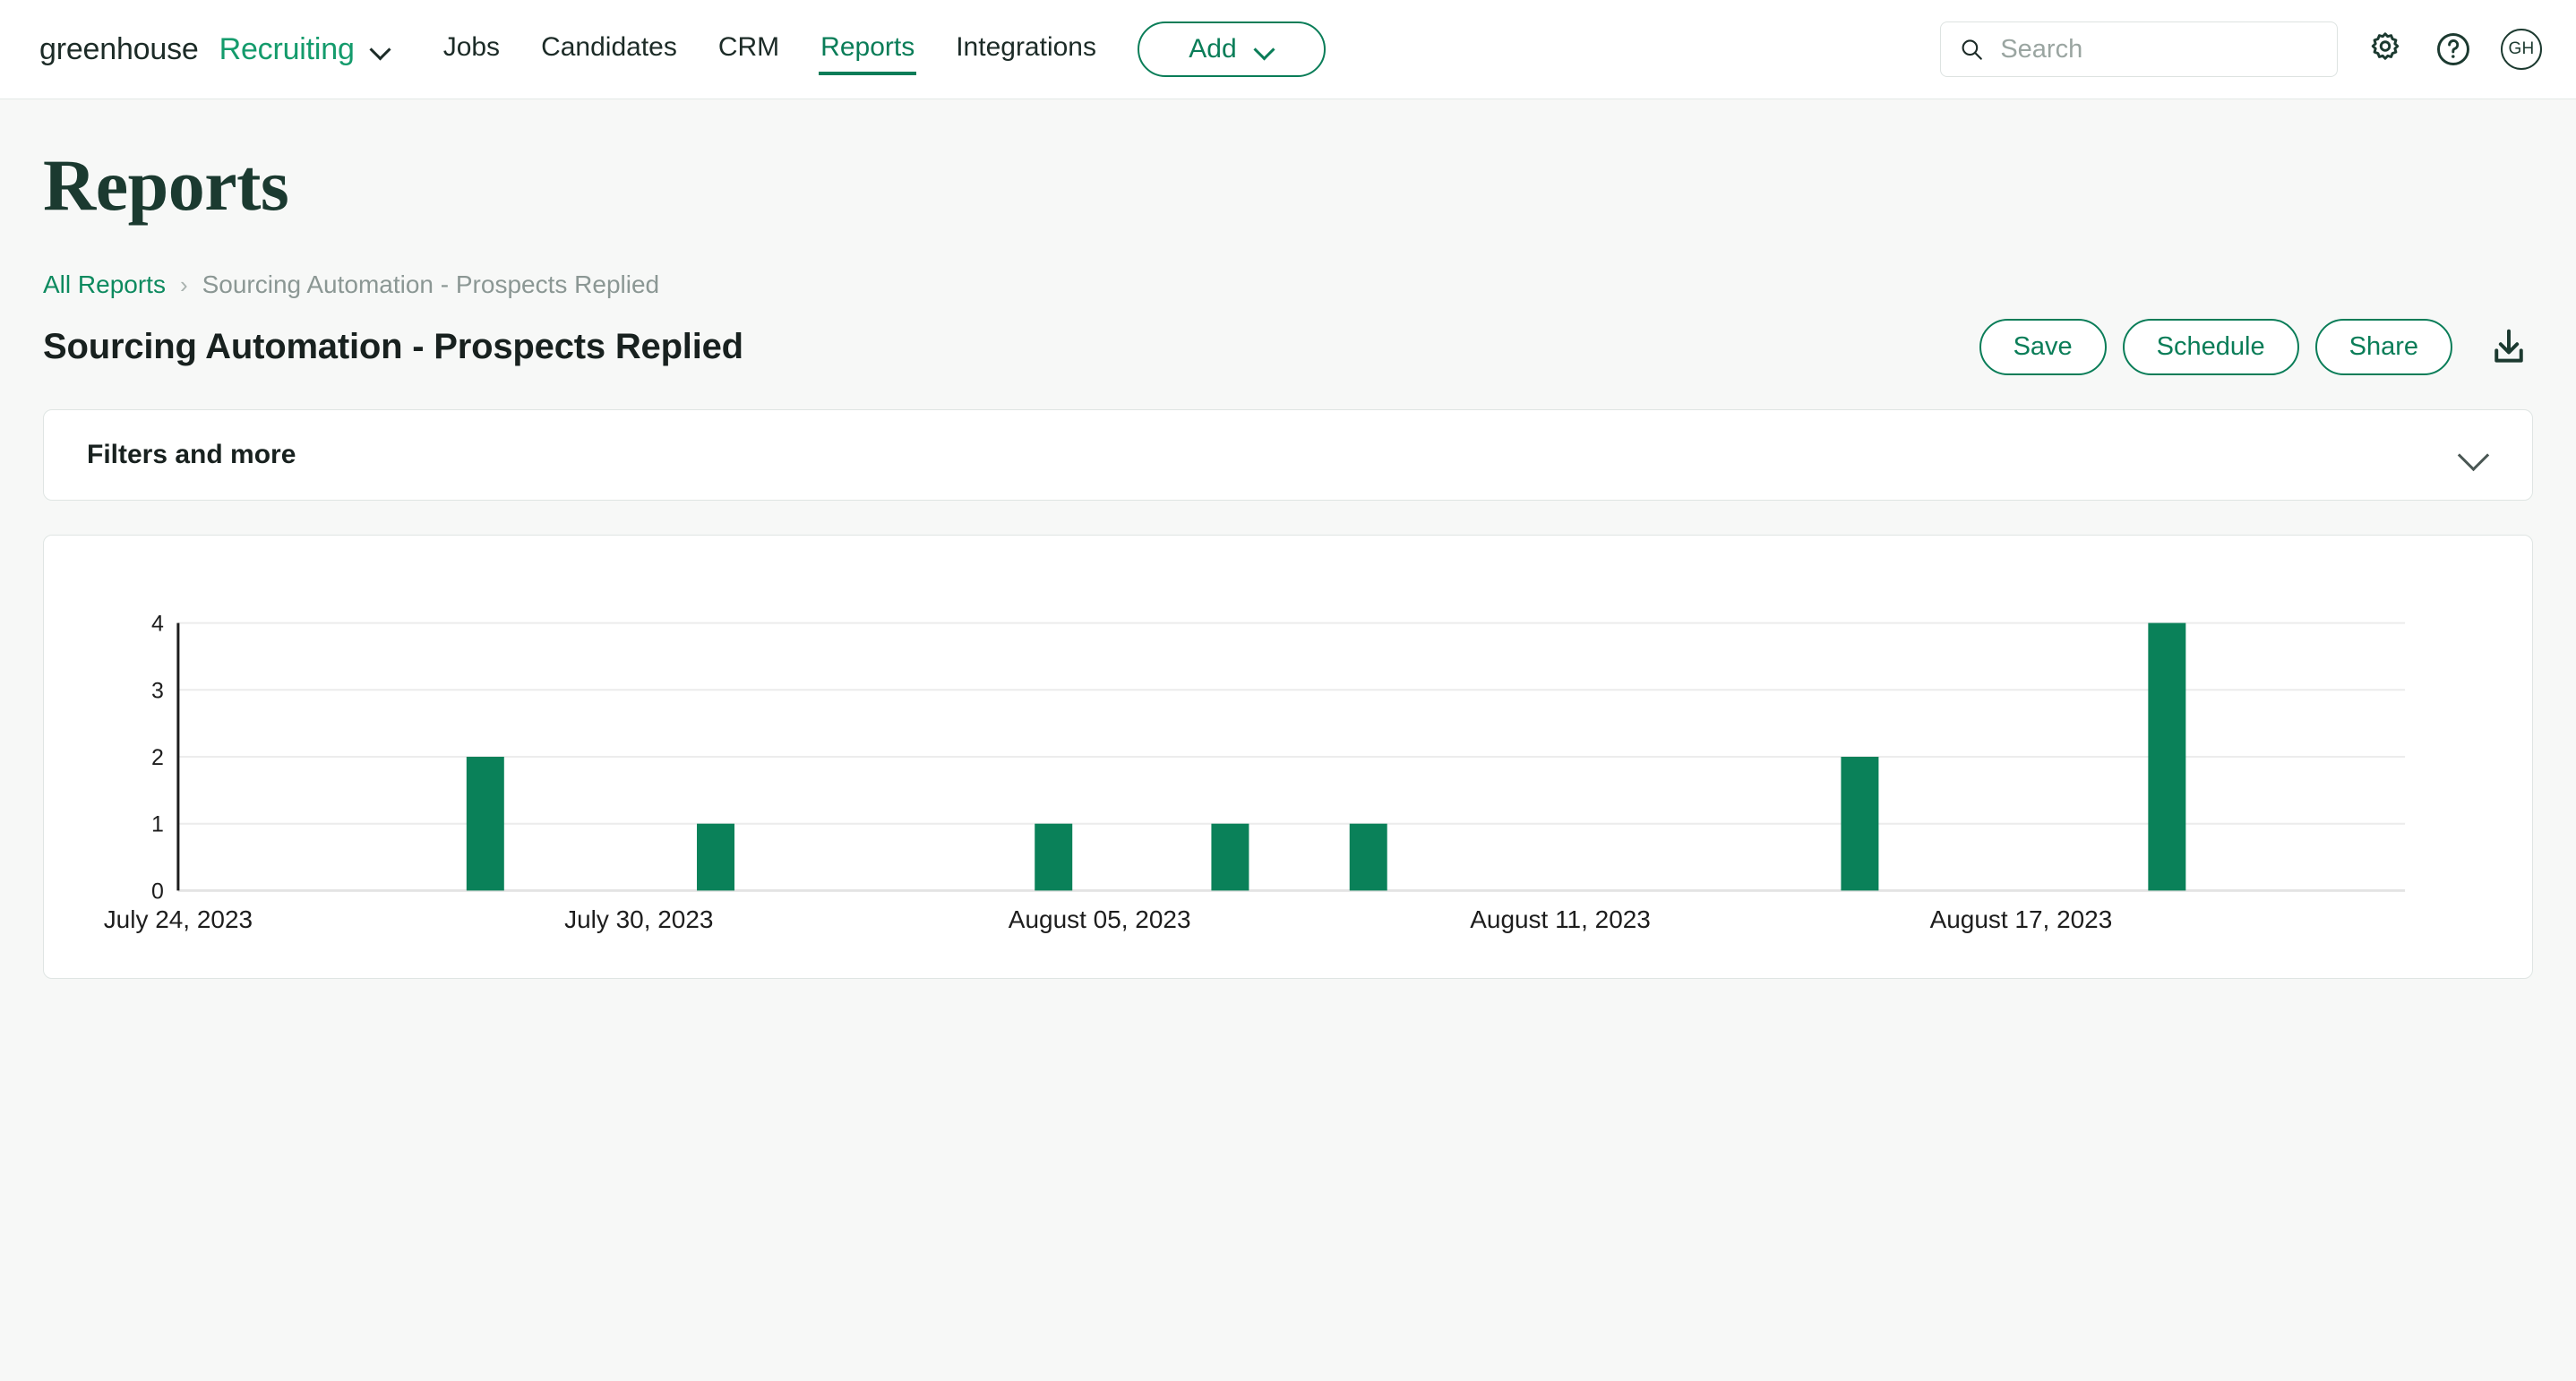 The height and width of the screenshot is (1381, 2576). What do you see at coordinates (868, 51) in the screenshot?
I see `nav-item-reports: Reports` at bounding box center [868, 51].